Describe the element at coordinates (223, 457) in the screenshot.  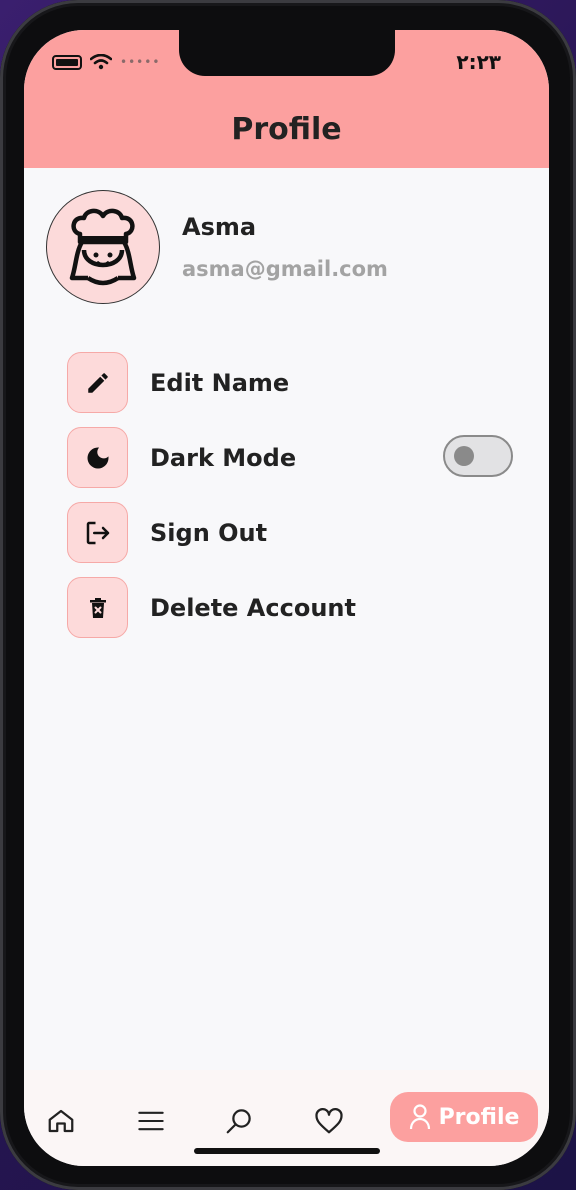
I see `menu-item-label: Dark Mode` at that location.